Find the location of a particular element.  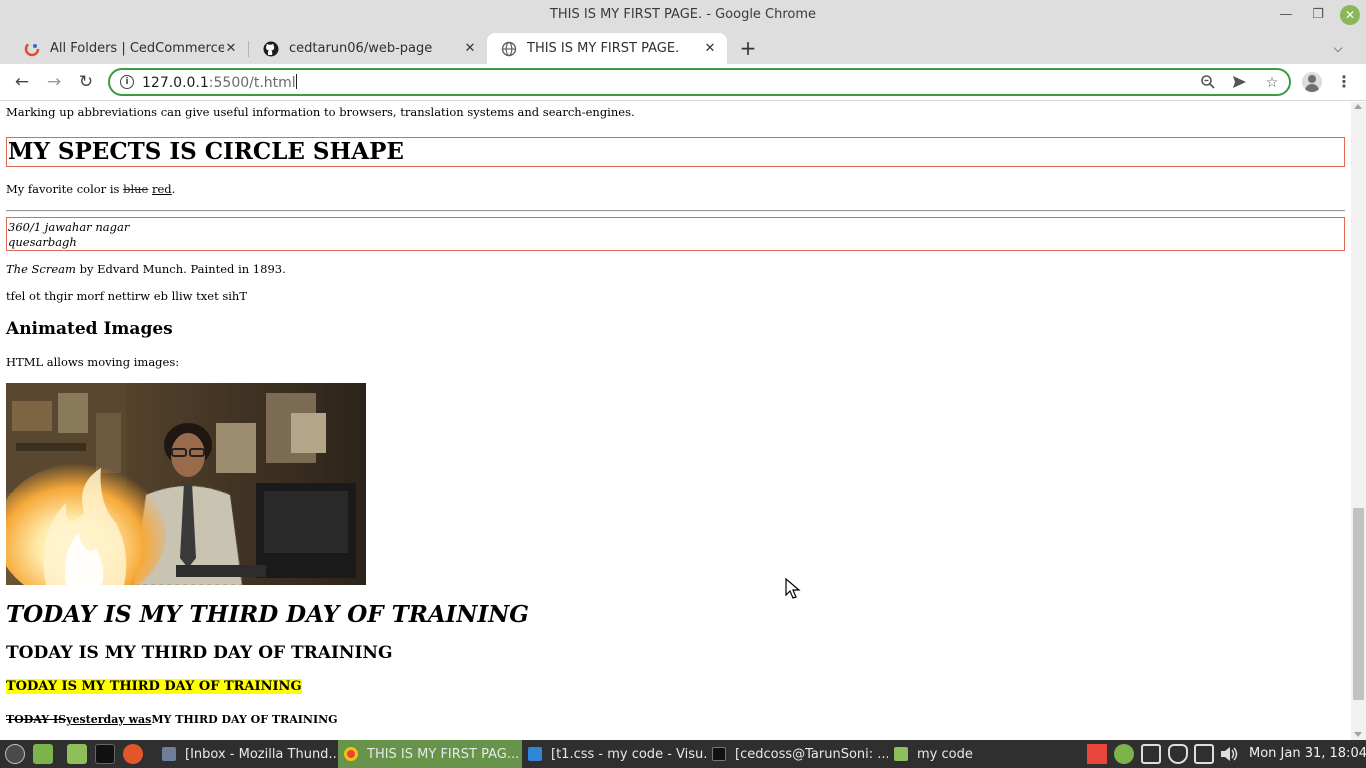

address-bar: i 127.0.0.1:5500/t.html ☆ is located at coordinates (699, 82).